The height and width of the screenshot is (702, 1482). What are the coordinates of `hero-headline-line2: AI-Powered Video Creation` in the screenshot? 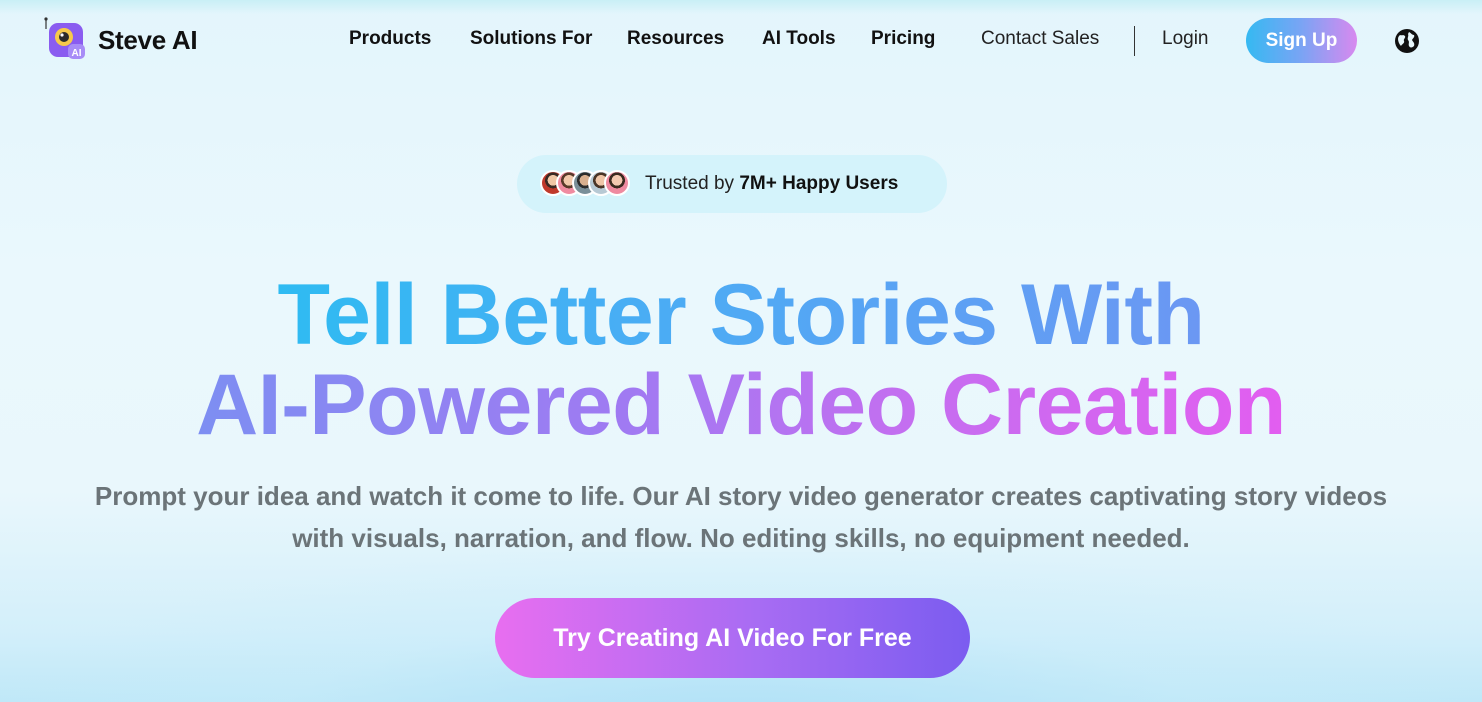 It's located at (741, 405).